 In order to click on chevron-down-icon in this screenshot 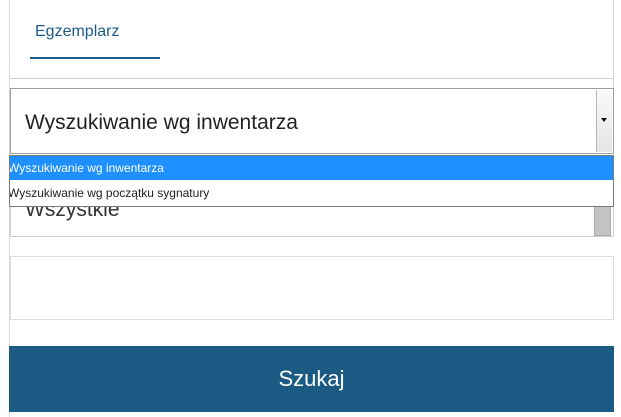, I will do `click(604, 120)`.